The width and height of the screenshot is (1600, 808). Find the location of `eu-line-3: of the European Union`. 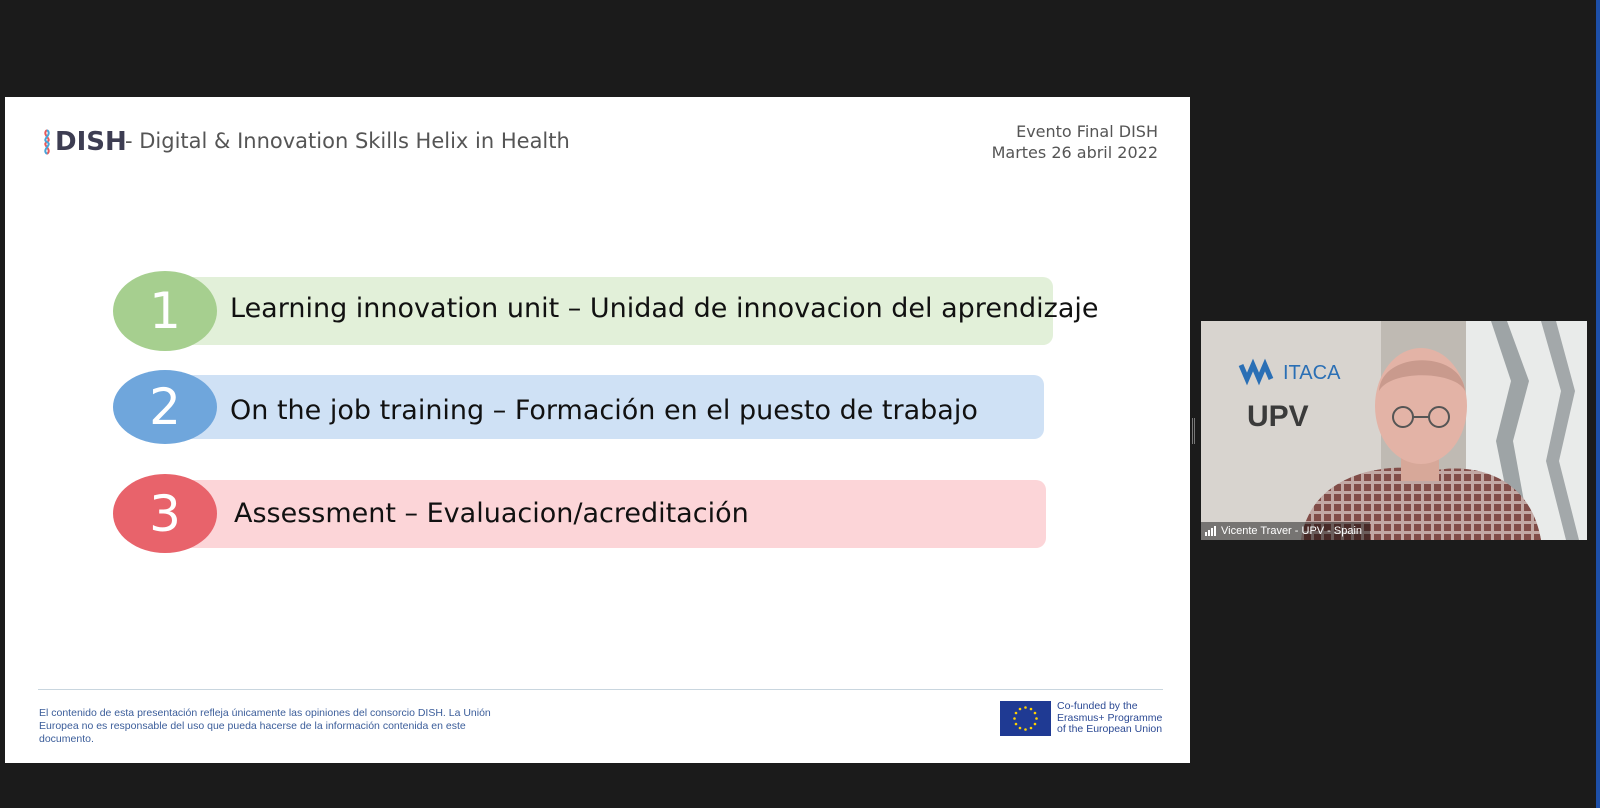

eu-line-3: of the European Union is located at coordinates (1110, 729).